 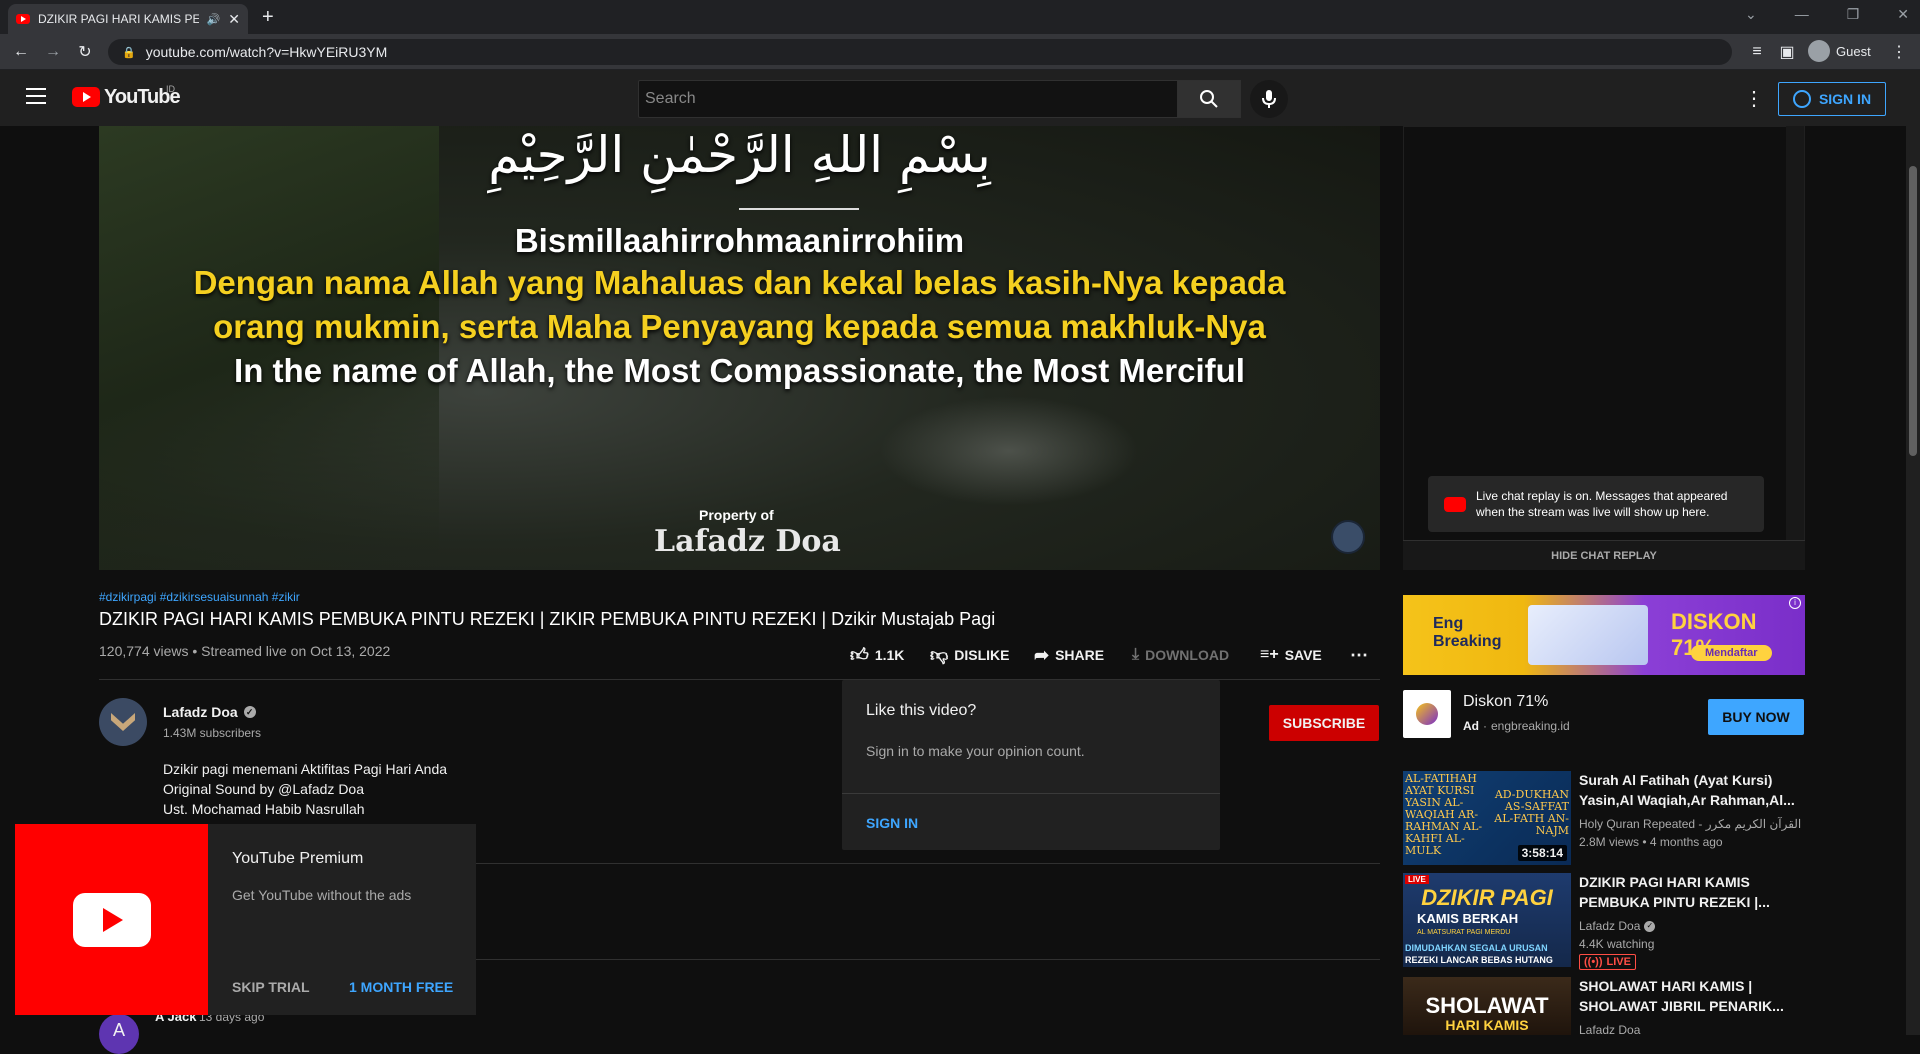 I want to click on browser-tab-bar, so click(x=960, y=17).